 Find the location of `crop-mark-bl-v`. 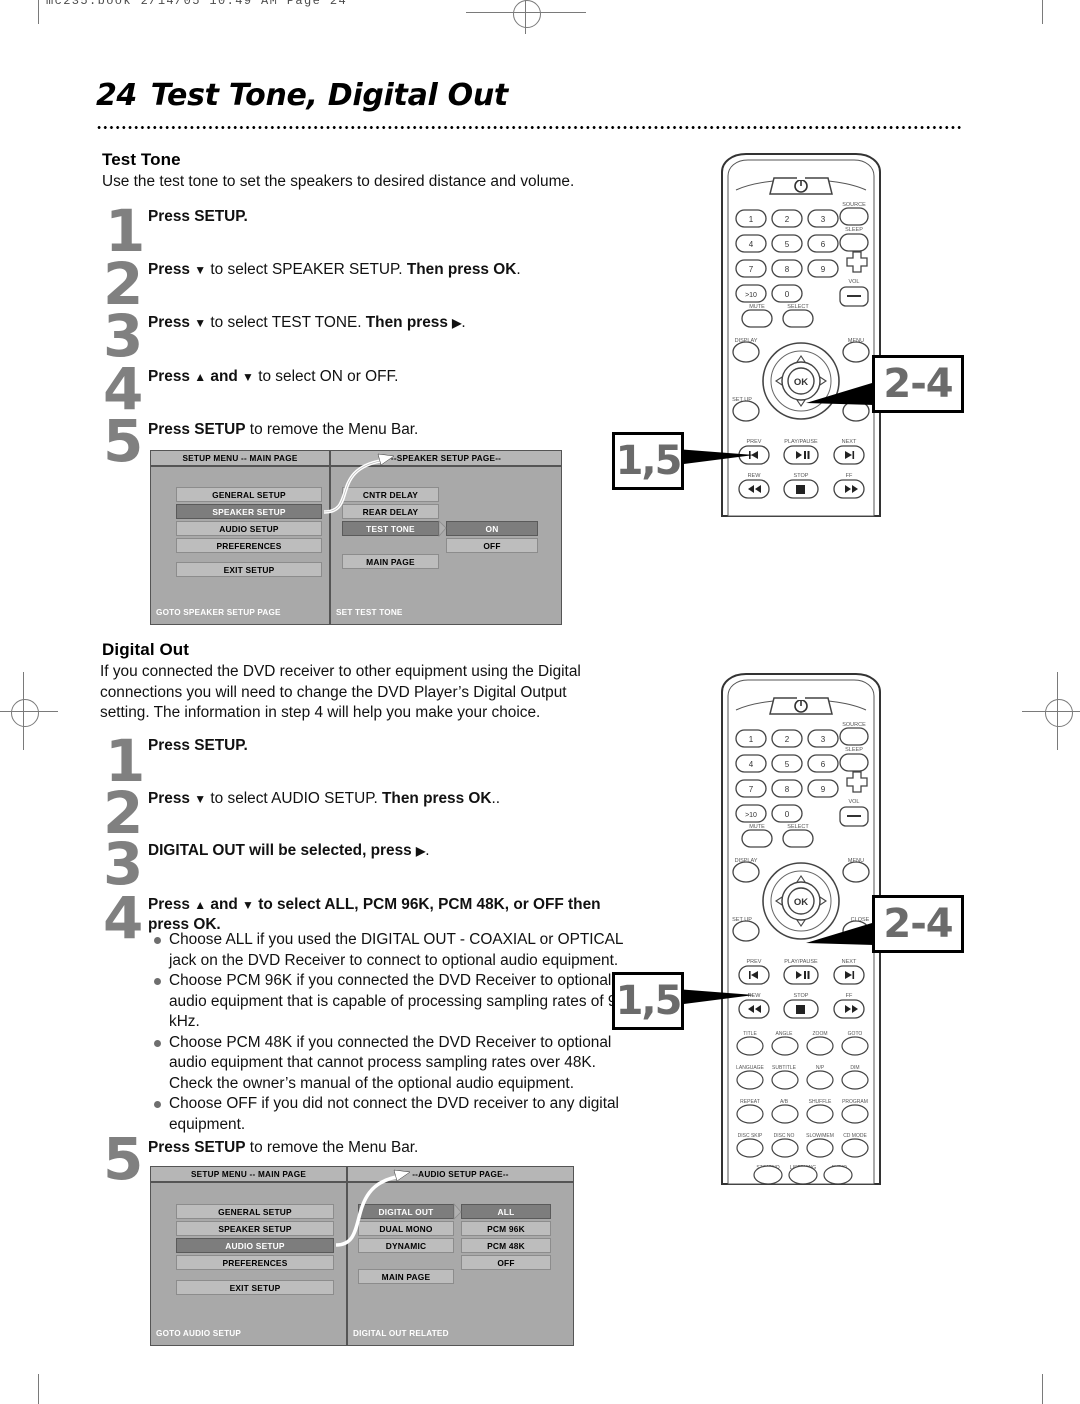

crop-mark-bl-v is located at coordinates (38, 1389).